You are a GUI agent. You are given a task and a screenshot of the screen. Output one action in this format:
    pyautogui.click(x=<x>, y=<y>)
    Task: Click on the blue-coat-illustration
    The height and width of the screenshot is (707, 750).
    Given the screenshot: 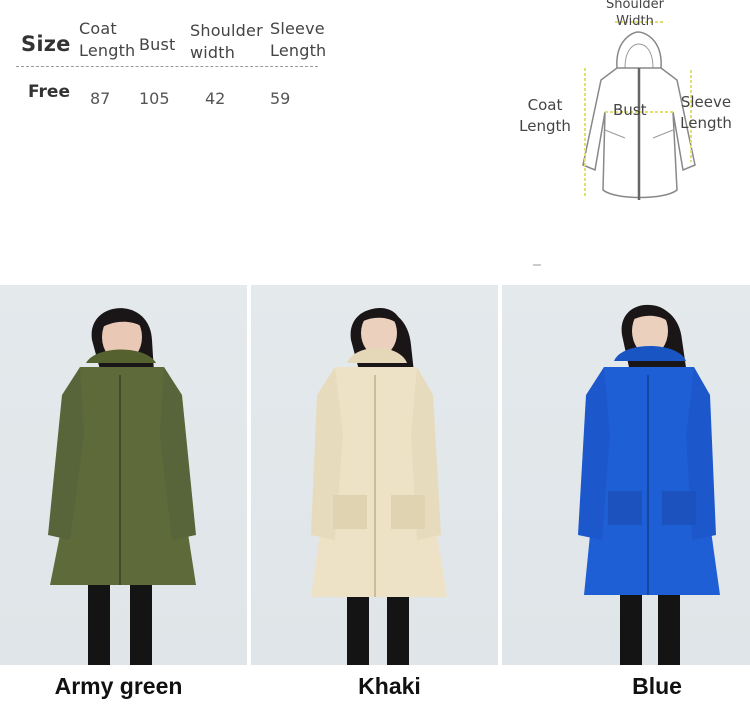 What is the action you would take?
    pyautogui.click(x=649, y=484)
    